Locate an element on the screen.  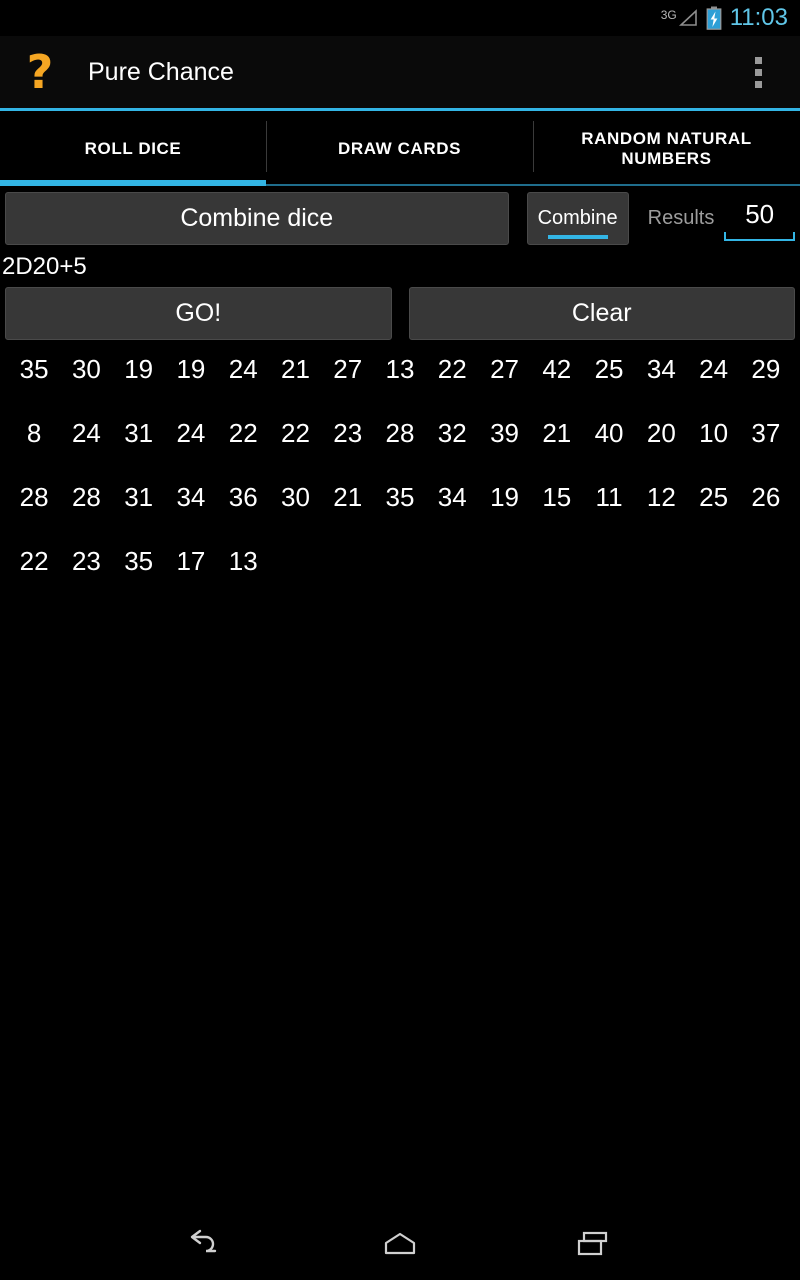
tab-label: DRAW CARDS is located at coordinates (399, 148).